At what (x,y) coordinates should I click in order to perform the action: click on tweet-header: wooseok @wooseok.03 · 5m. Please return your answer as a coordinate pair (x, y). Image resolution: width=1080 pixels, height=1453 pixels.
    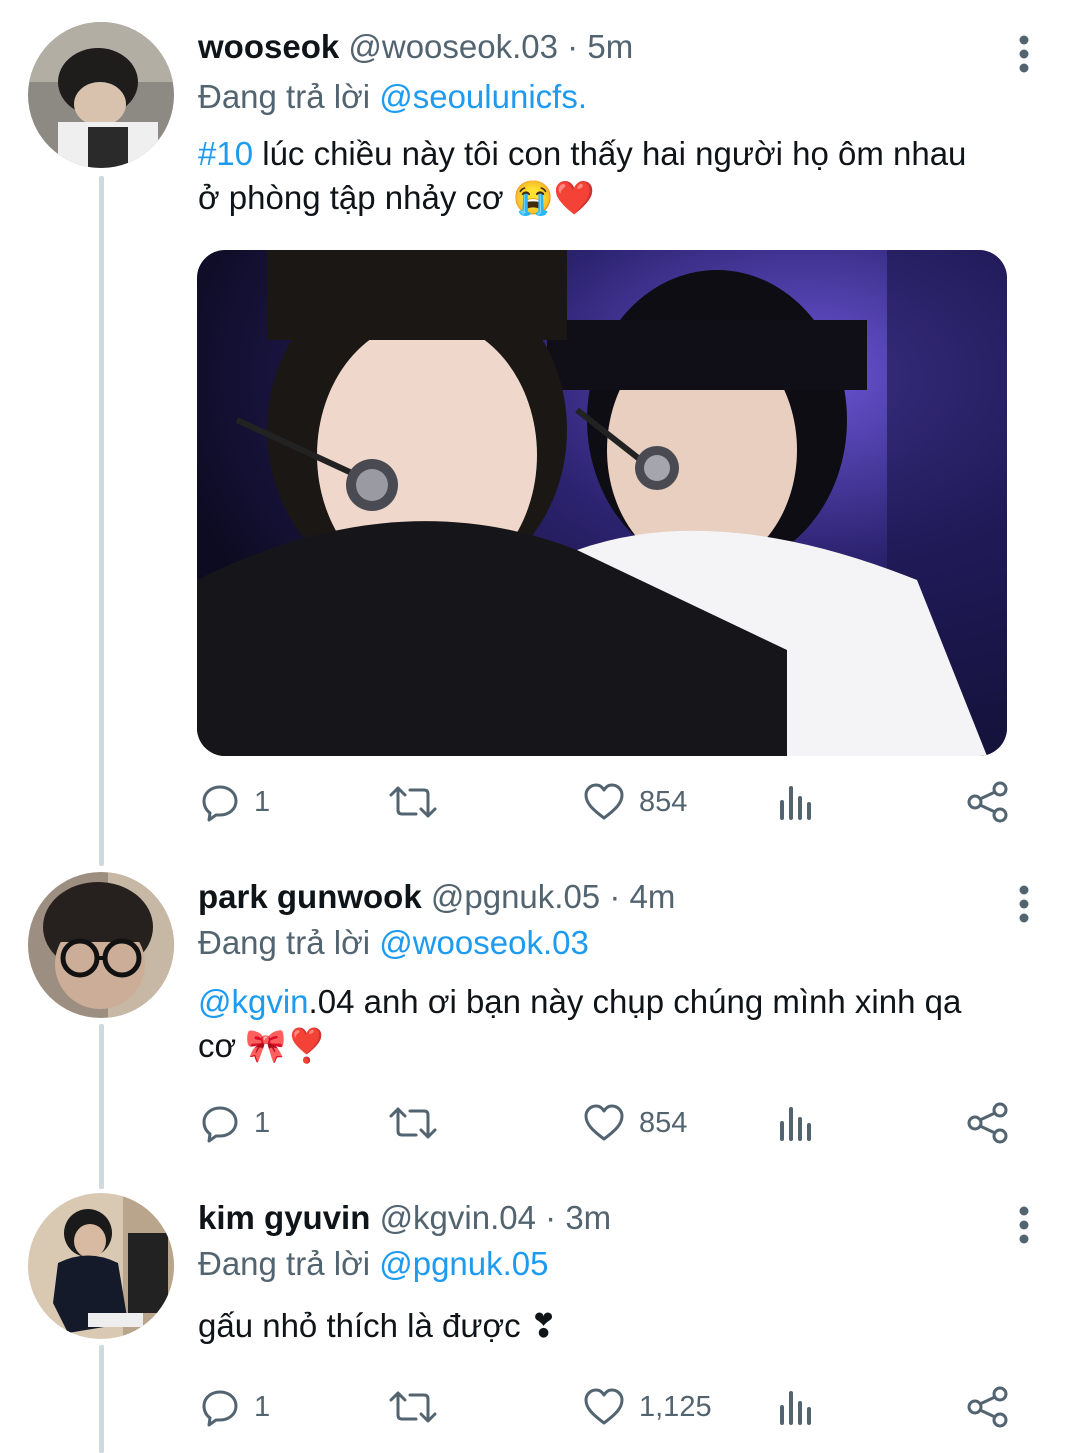
    Looking at the image, I should click on (415, 47).